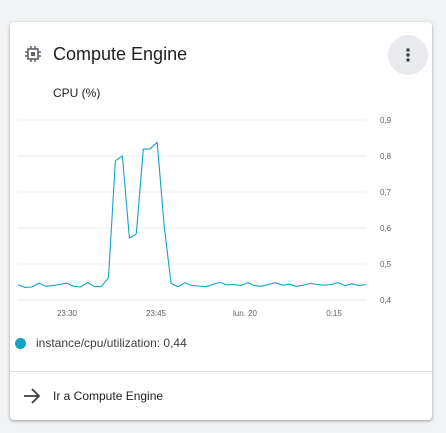 The image size is (446, 433). I want to click on x-tick-label: 0:15, so click(334, 313).